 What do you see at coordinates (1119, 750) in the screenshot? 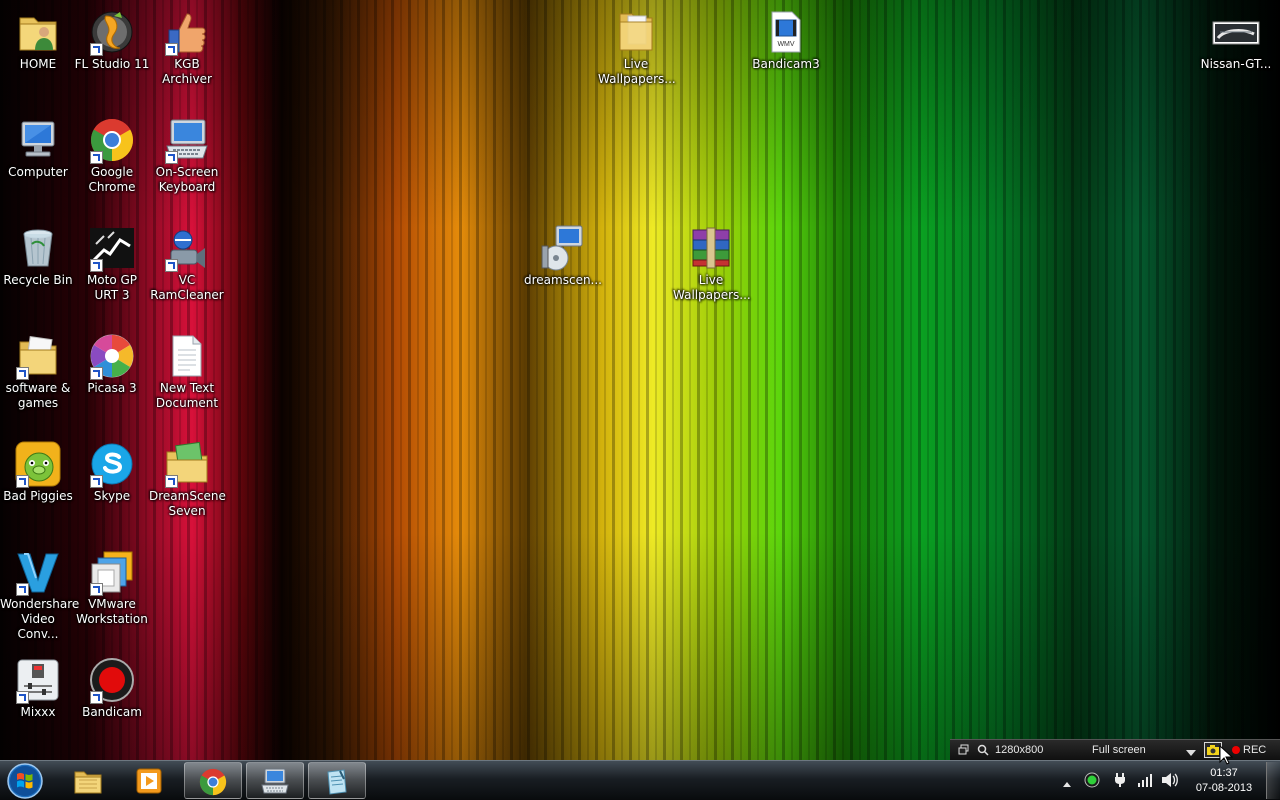
I see `recording-mode-select: Full screen` at bounding box center [1119, 750].